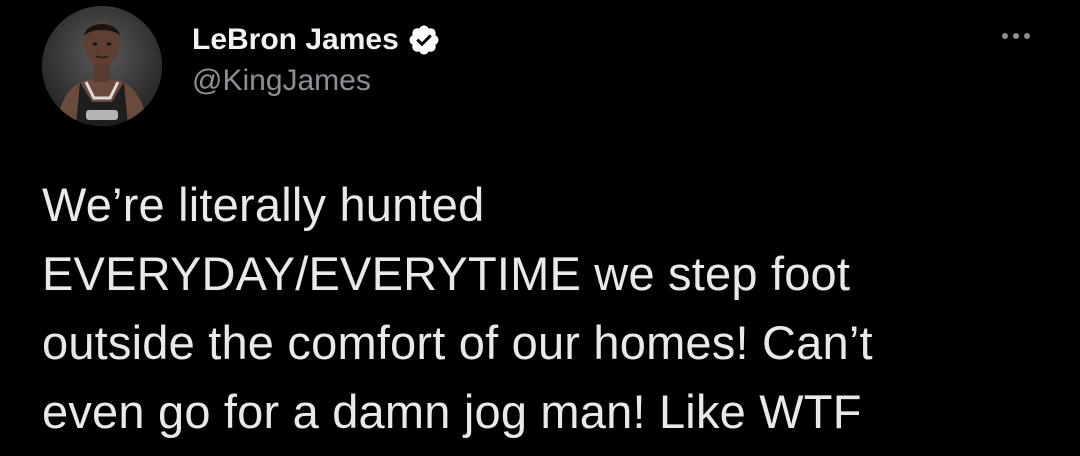  I want to click on display-name: LeBron James, so click(295, 40).